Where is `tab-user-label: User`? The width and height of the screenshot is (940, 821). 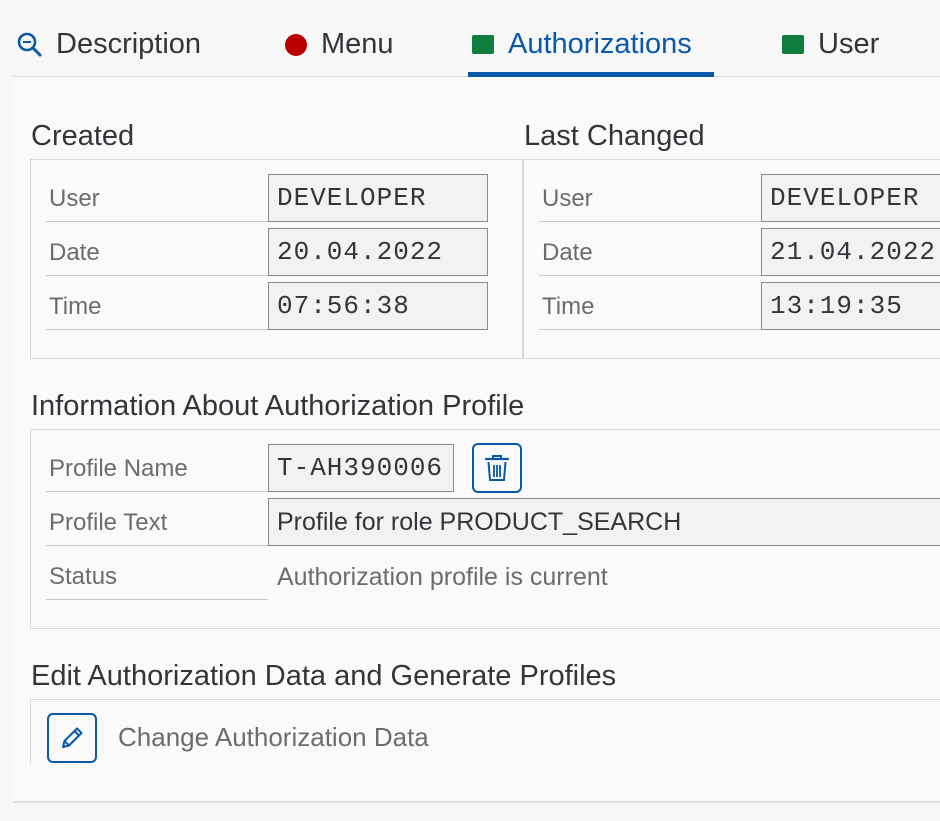
tab-user-label: User is located at coordinates (849, 44).